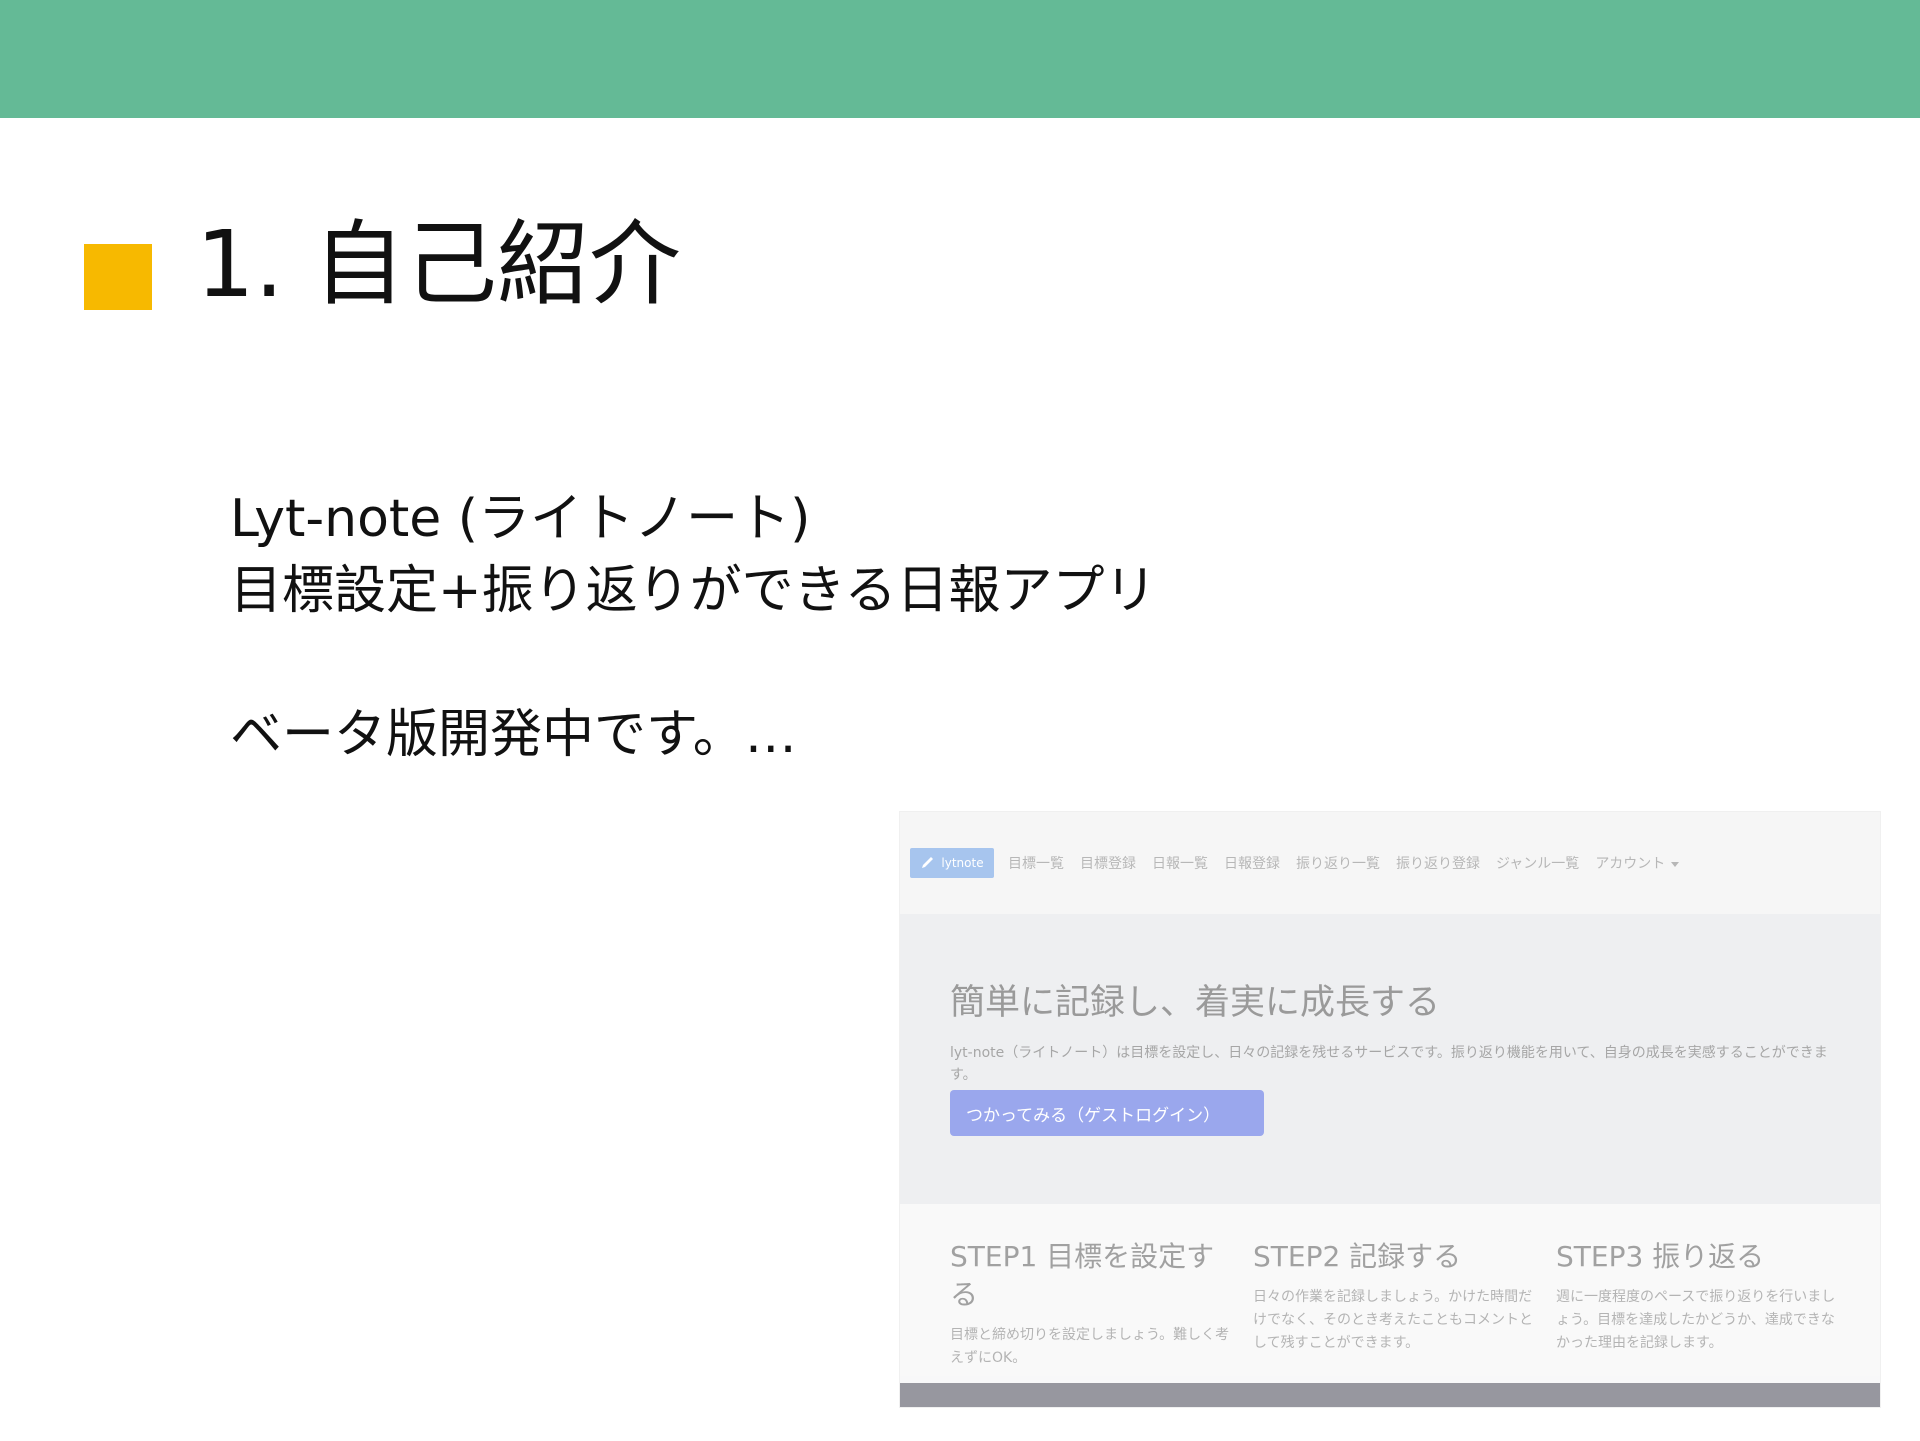  I want to click on brand-logo: lytnote, so click(952, 863).